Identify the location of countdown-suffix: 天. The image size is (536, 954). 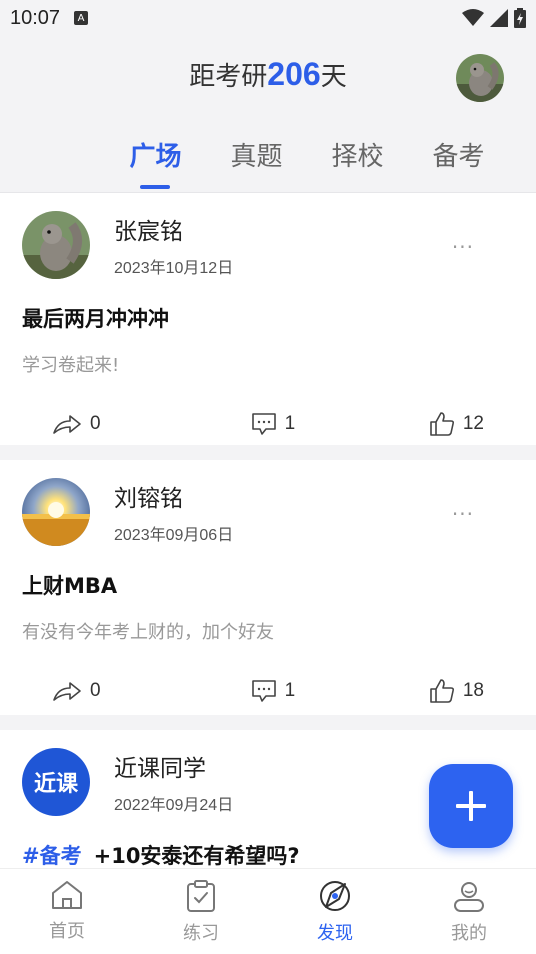
(333, 77).